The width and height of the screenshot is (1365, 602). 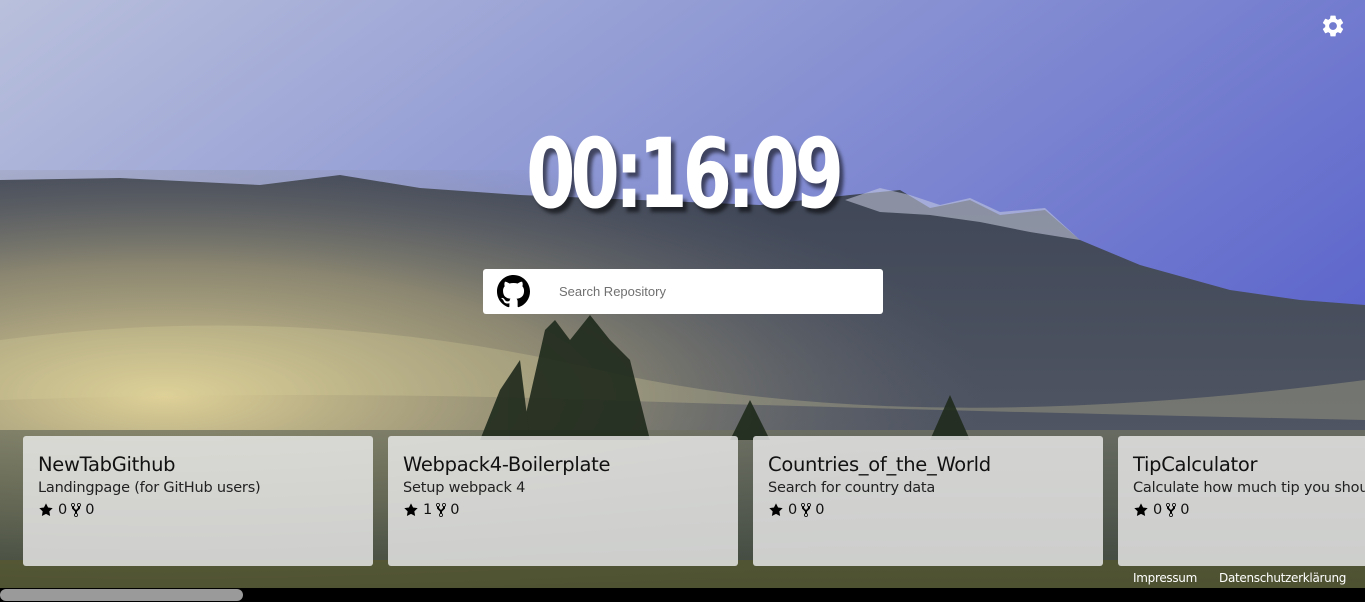 What do you see at coordinates (107, 464) in the screenshot?
I see `repo-title: NewTabGithub` at bounding box center [107, 464].